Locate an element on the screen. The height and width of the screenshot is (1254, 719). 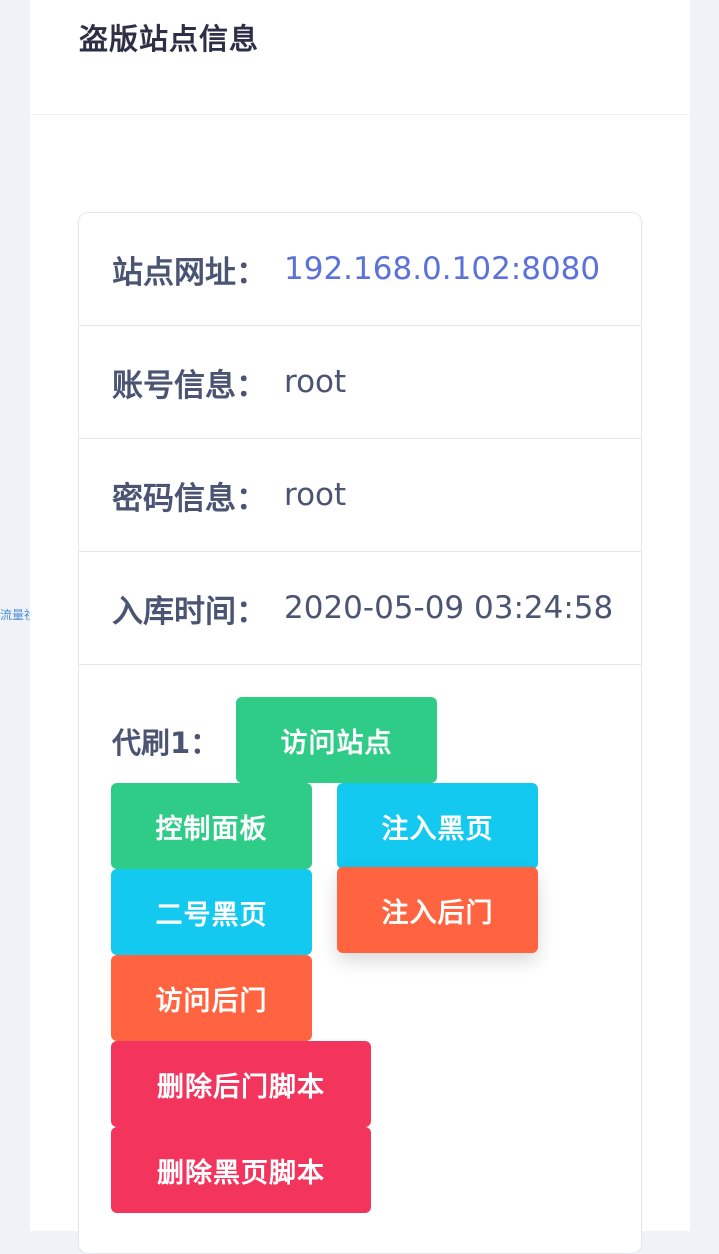
time-value: 2020-05-09 03:24:58 is located at coordinates (449, 608).